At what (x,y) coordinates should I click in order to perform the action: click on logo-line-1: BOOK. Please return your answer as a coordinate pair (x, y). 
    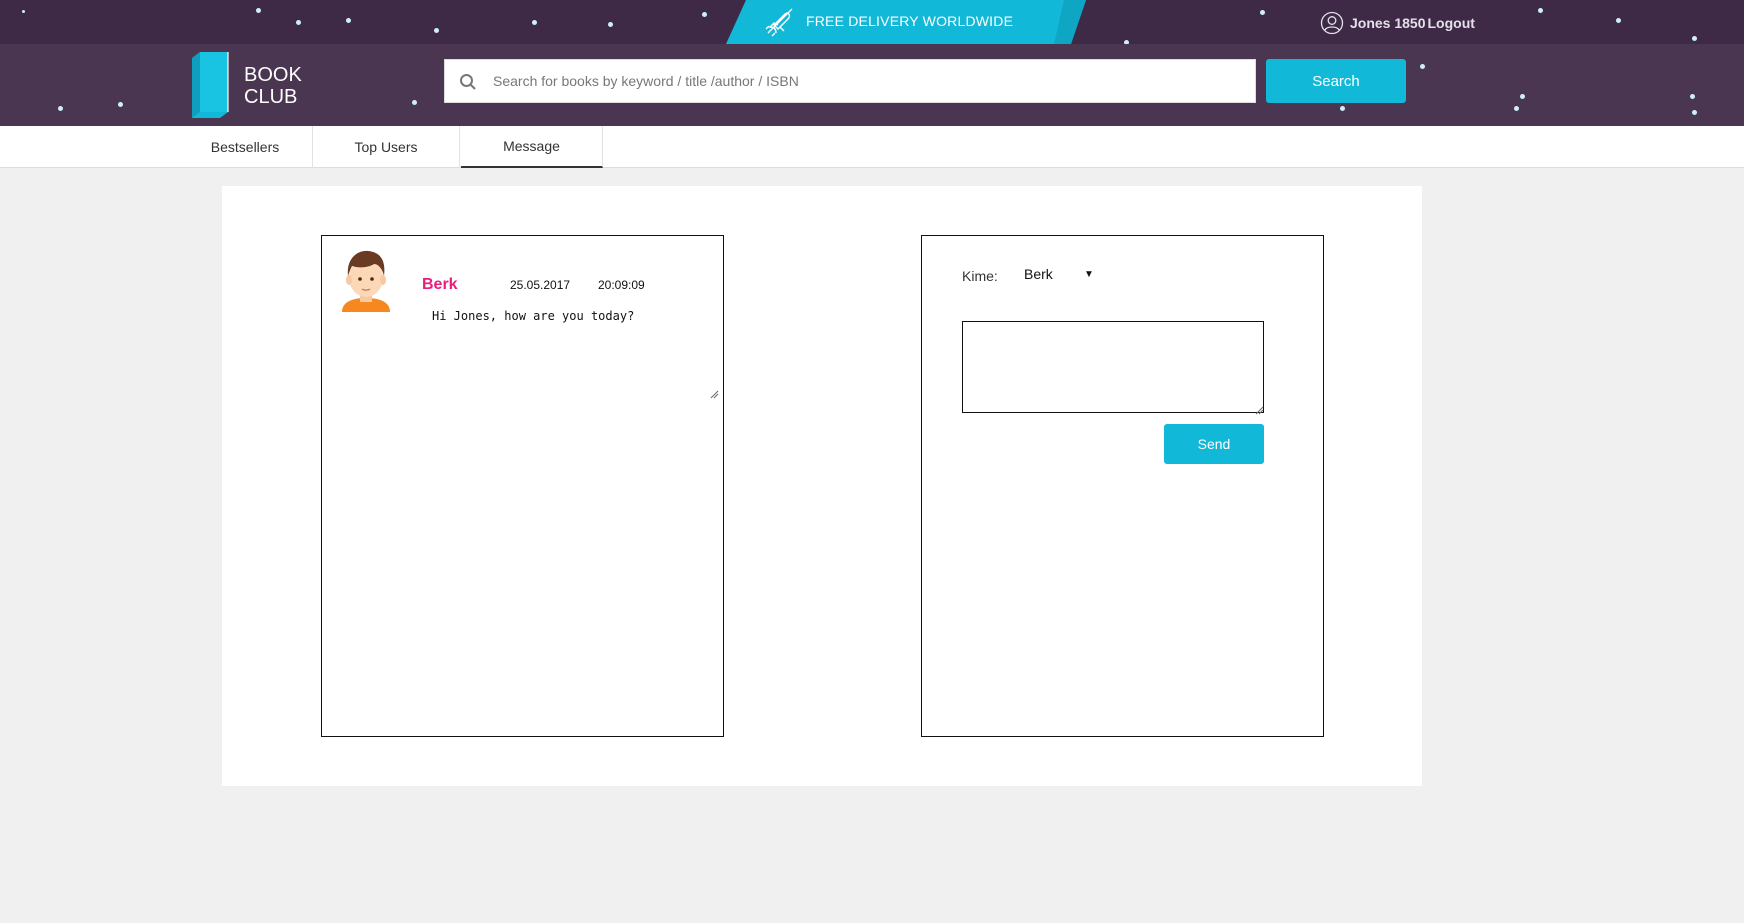
    Looking at the image, I should click on (273, 75).